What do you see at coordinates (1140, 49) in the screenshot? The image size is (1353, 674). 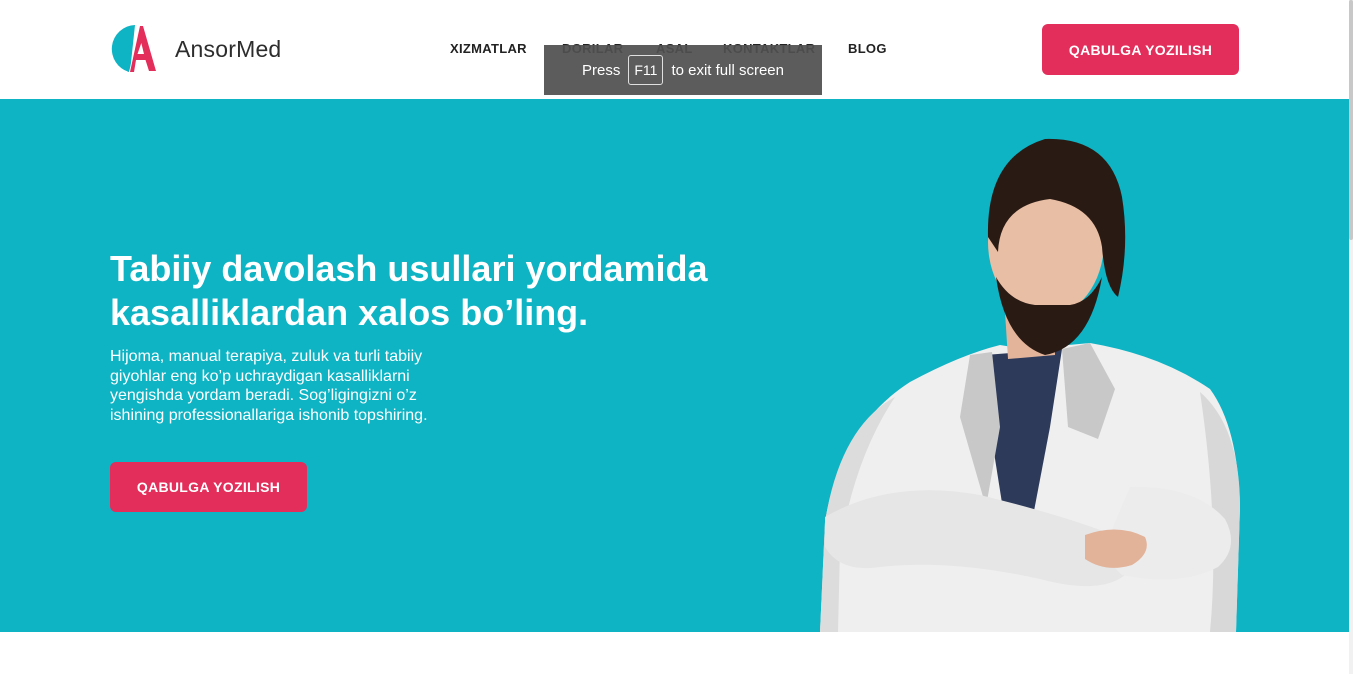 I see `header-appointment-button: QABULGA YOZILISH` at bounding box center [1140, 49].